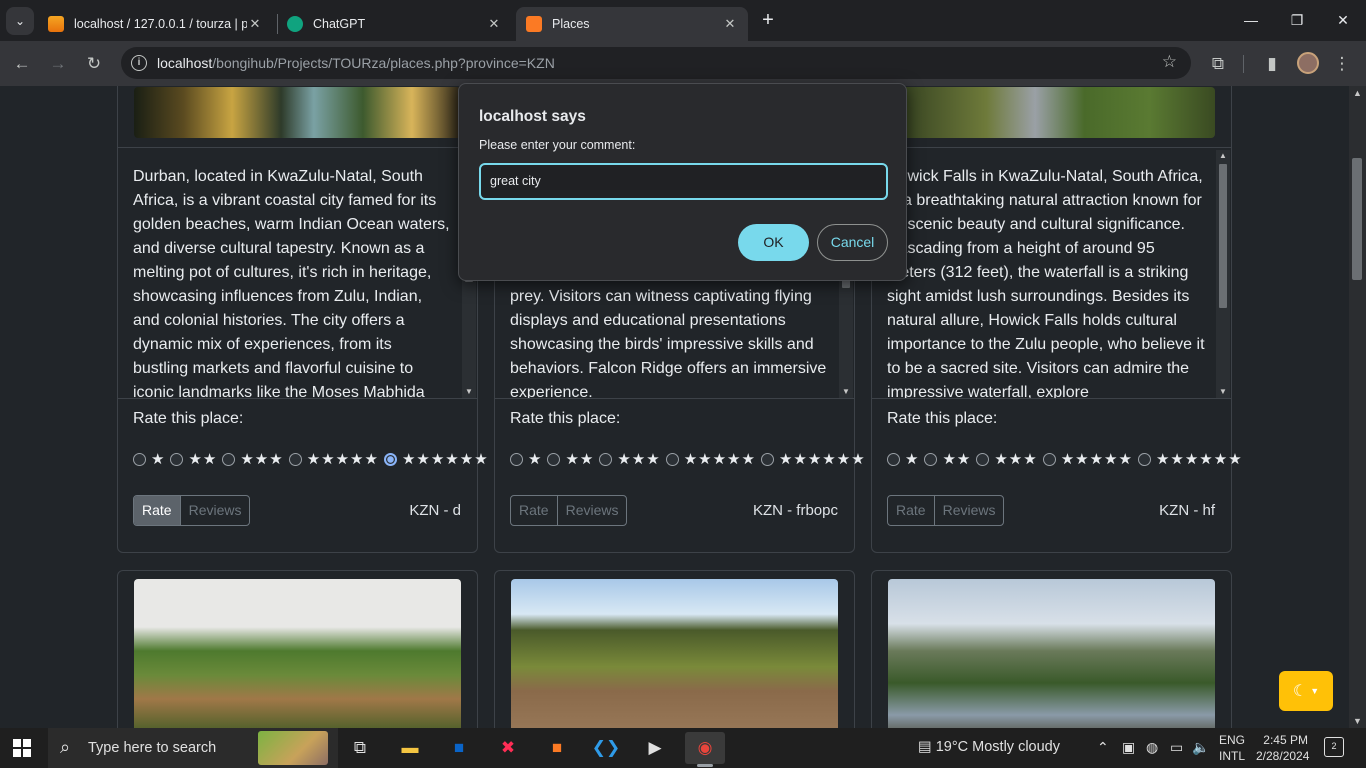 Image resolution: width=1366 pixels, height=768 pixels. I want to click on bookmark-star-icon: ☆, so click(1169, 62).